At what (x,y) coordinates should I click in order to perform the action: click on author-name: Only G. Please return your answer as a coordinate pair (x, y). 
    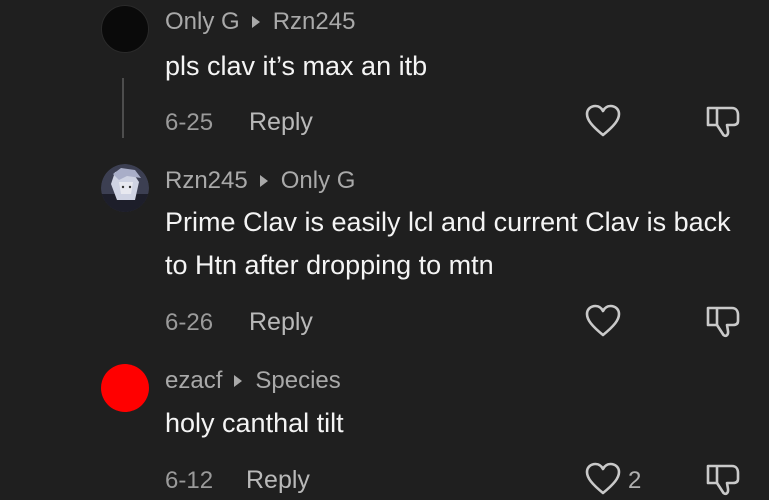
    Looking at the image, I should click on (202, 22).